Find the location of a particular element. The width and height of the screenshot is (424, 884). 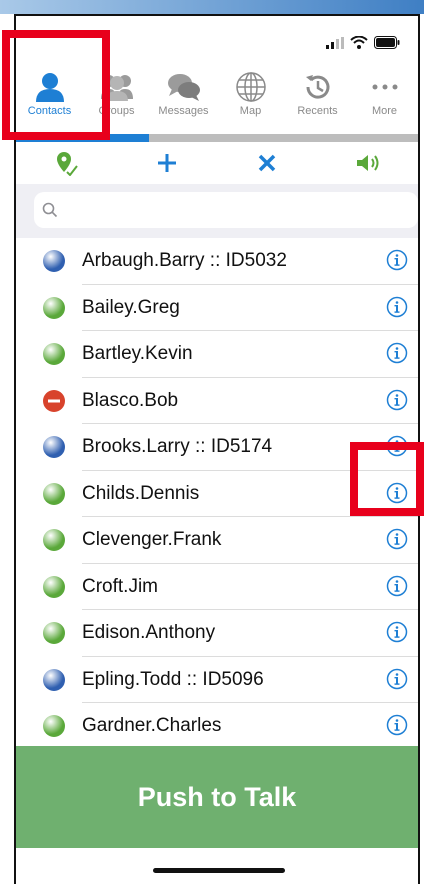

contact-row: Childs.Dennis is located at coordinates (217, 494).